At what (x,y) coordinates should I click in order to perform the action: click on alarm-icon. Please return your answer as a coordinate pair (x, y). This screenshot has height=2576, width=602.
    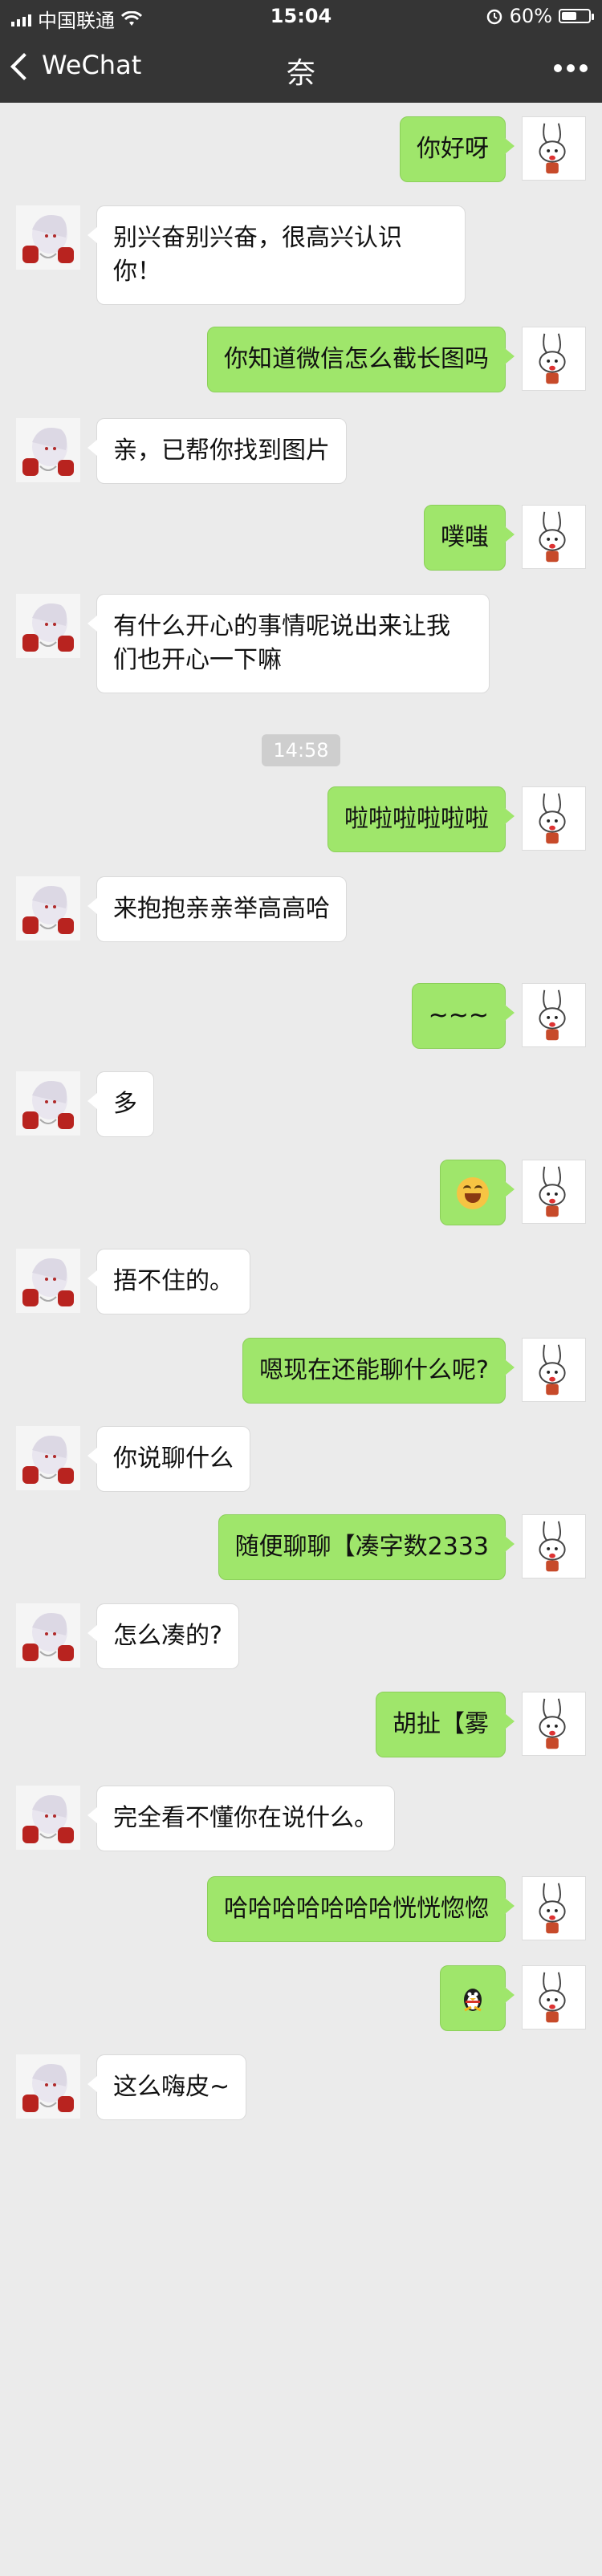
    Looking at the image, I should click on (494, 17).